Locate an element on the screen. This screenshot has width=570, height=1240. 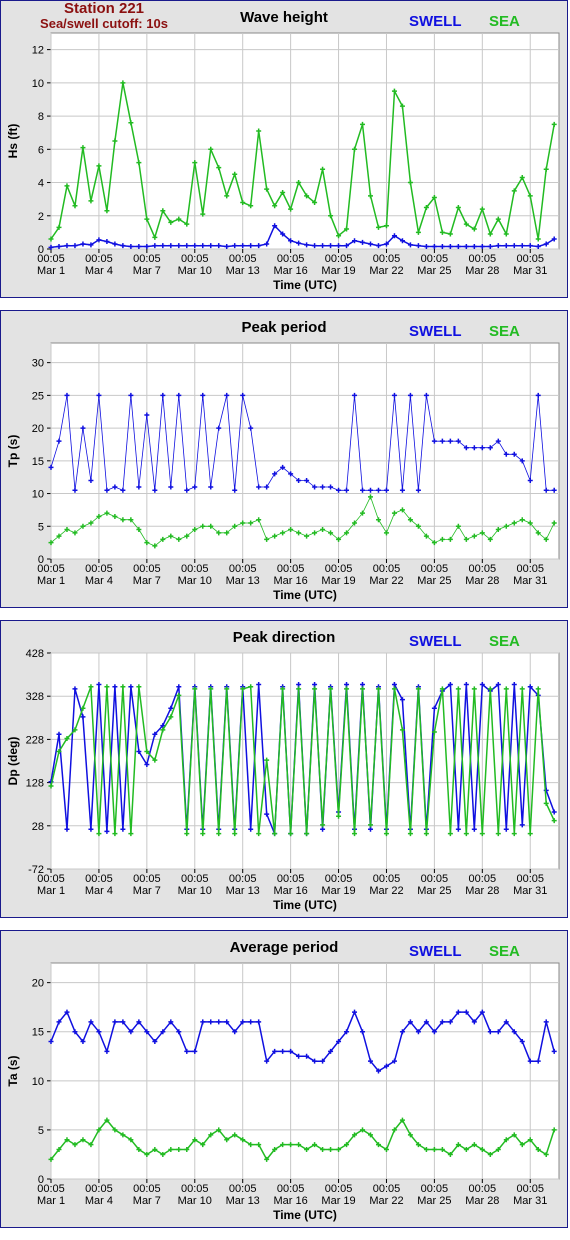
y-tick-label: 6 is located at coordinates (41, 150).